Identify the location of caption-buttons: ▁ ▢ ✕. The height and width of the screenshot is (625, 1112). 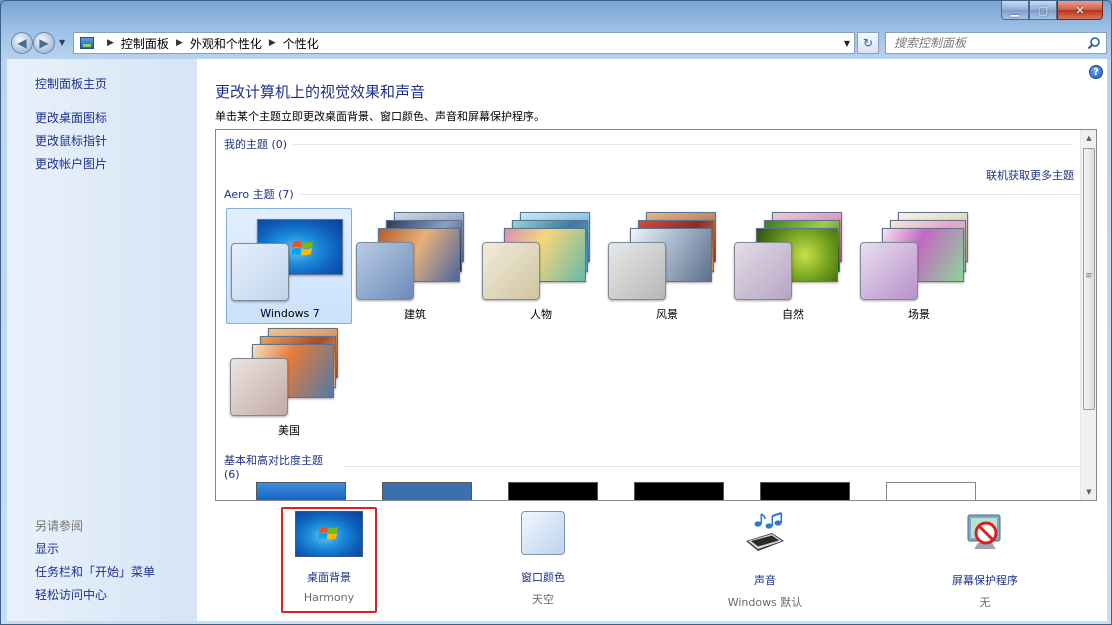
(1052, 10).